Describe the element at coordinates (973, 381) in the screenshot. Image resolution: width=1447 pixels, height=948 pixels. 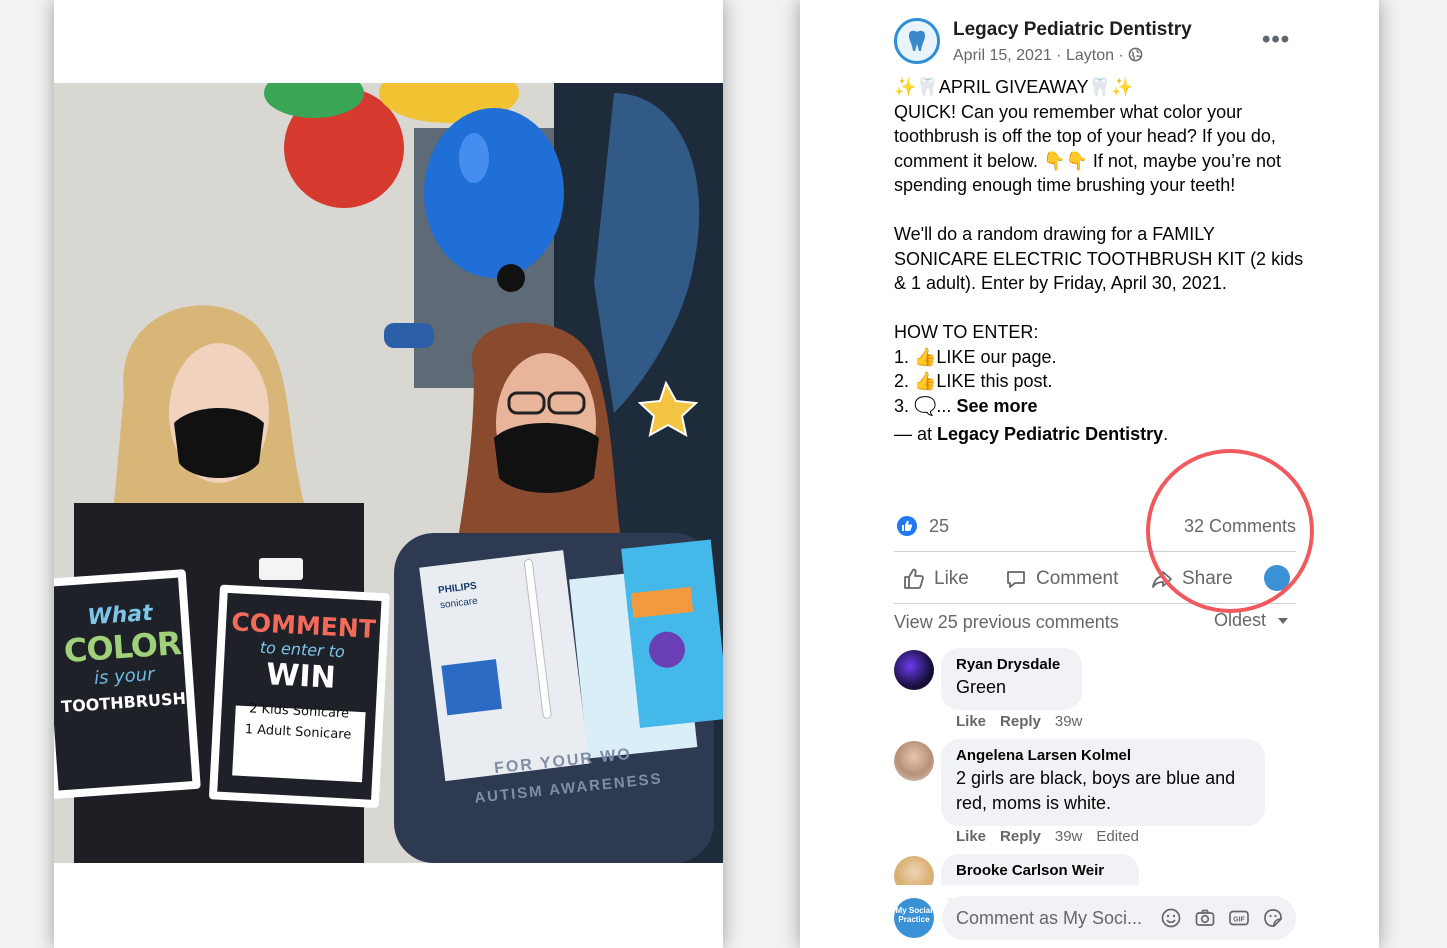
I see `post-line-6: 2. 👍LIKE this post.` at that location.